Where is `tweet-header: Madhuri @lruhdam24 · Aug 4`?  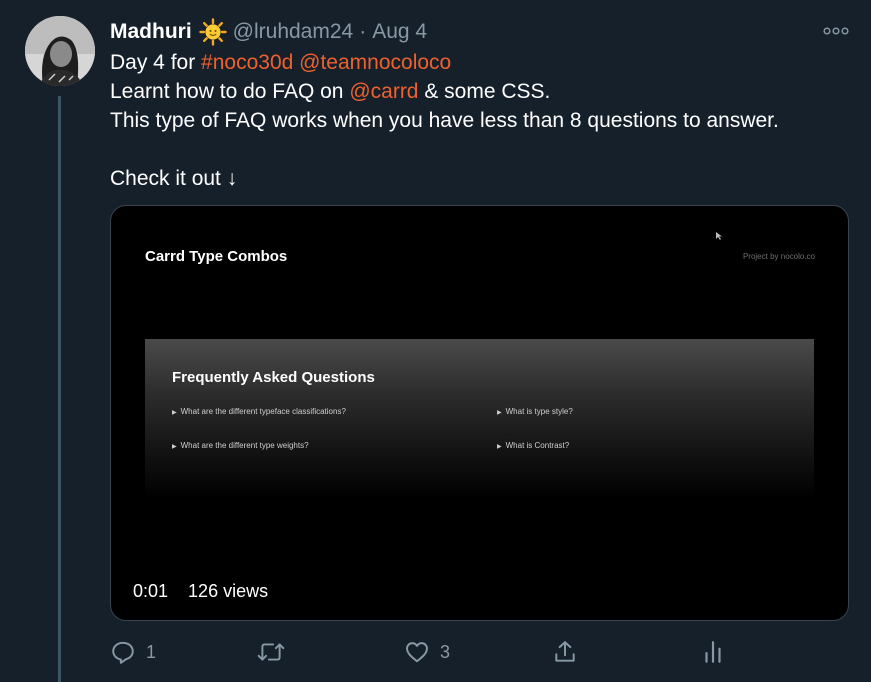 tweet-header: Madhuri @lruhdam24 · Aug 4 is located at coordinates (268, 32).